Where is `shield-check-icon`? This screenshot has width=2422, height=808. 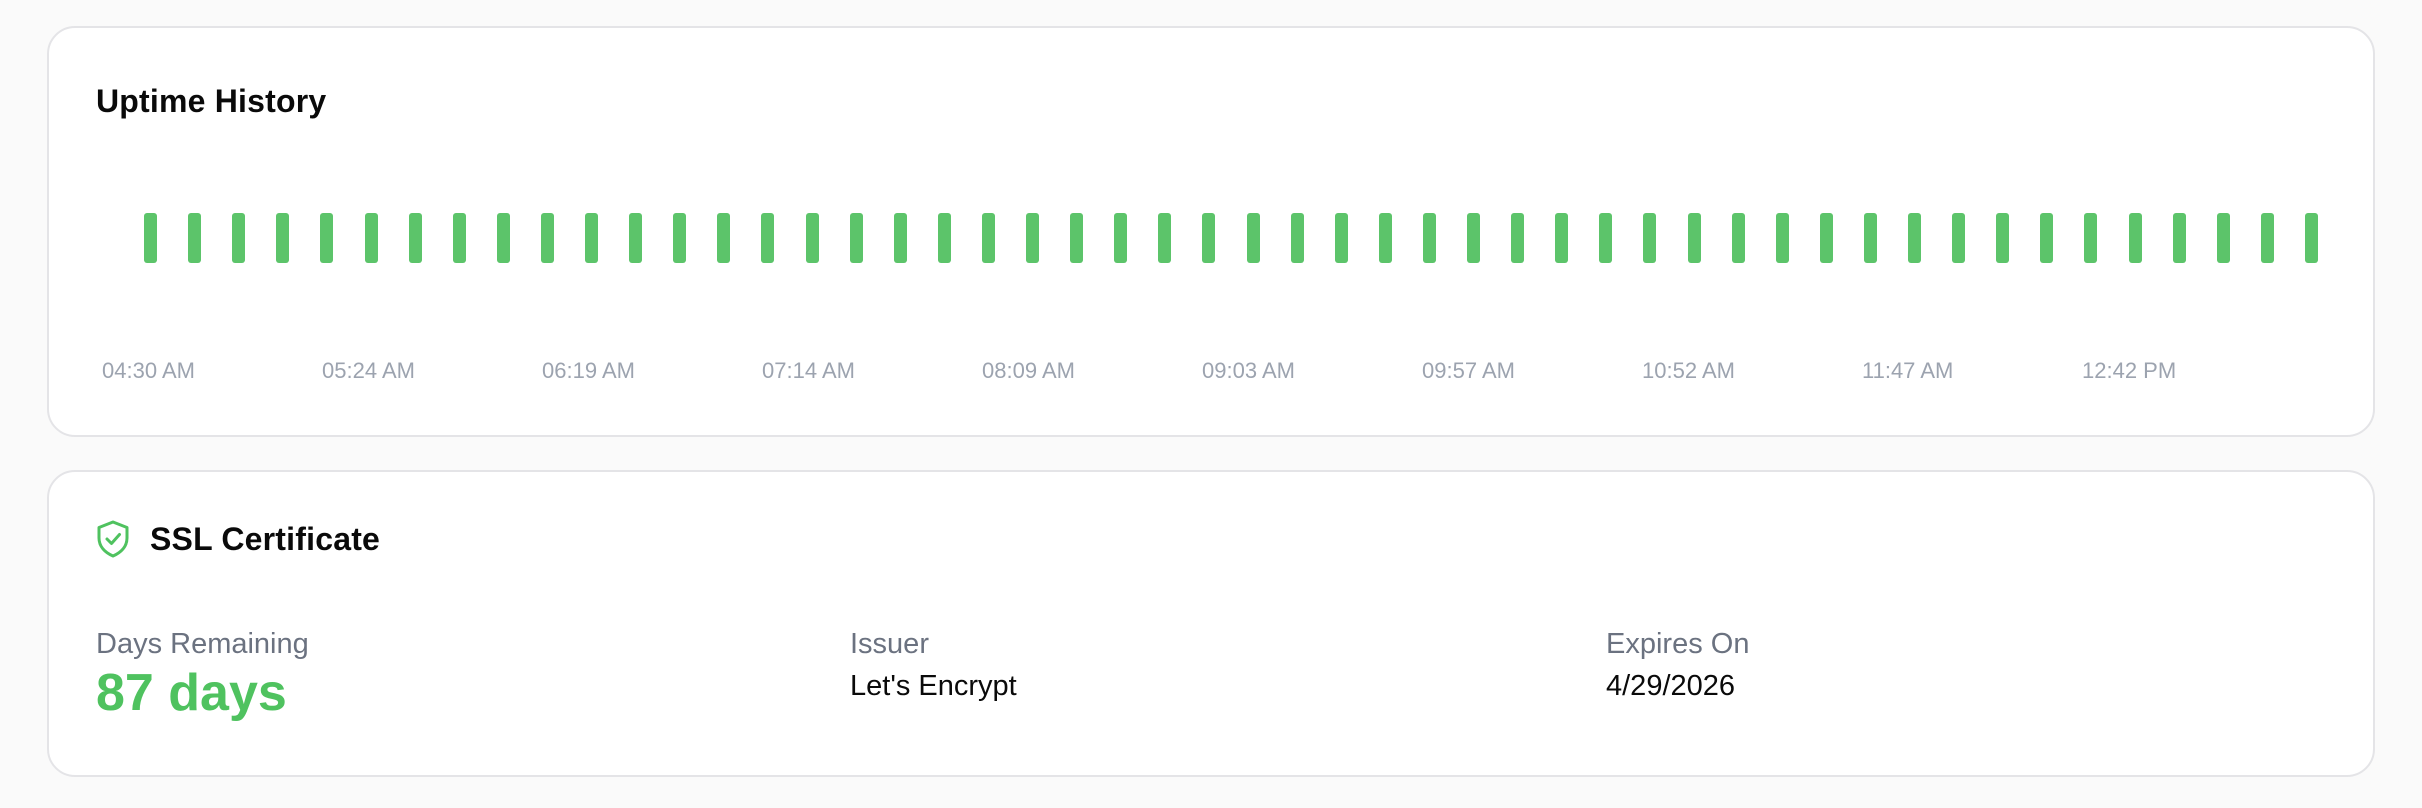
shield-check-icon is located at coordinates (113, 539).